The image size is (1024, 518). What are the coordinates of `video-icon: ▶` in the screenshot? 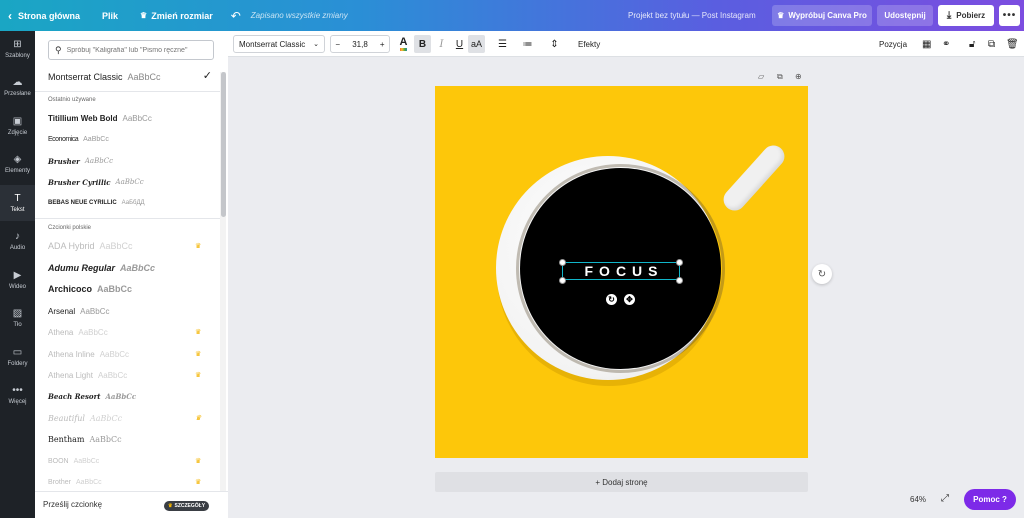 It's located at (17, 275).